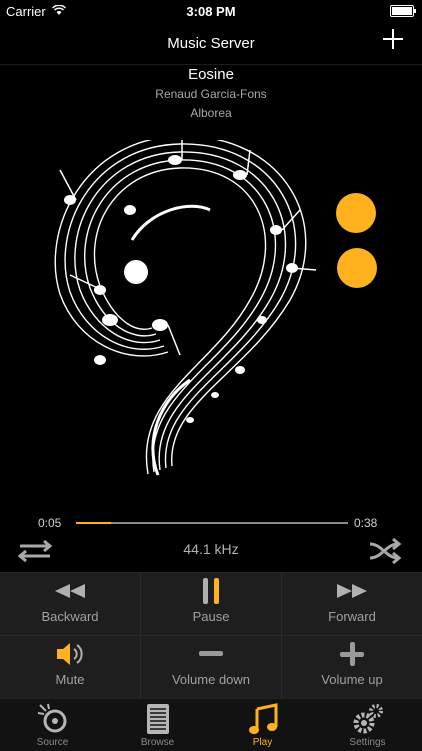 The height and width of the screenshot is (751, 422). What do you see at coordinates (366, 523) in the screenshot?
I see `total-time: 0:38` at bounding box center [366, 523].